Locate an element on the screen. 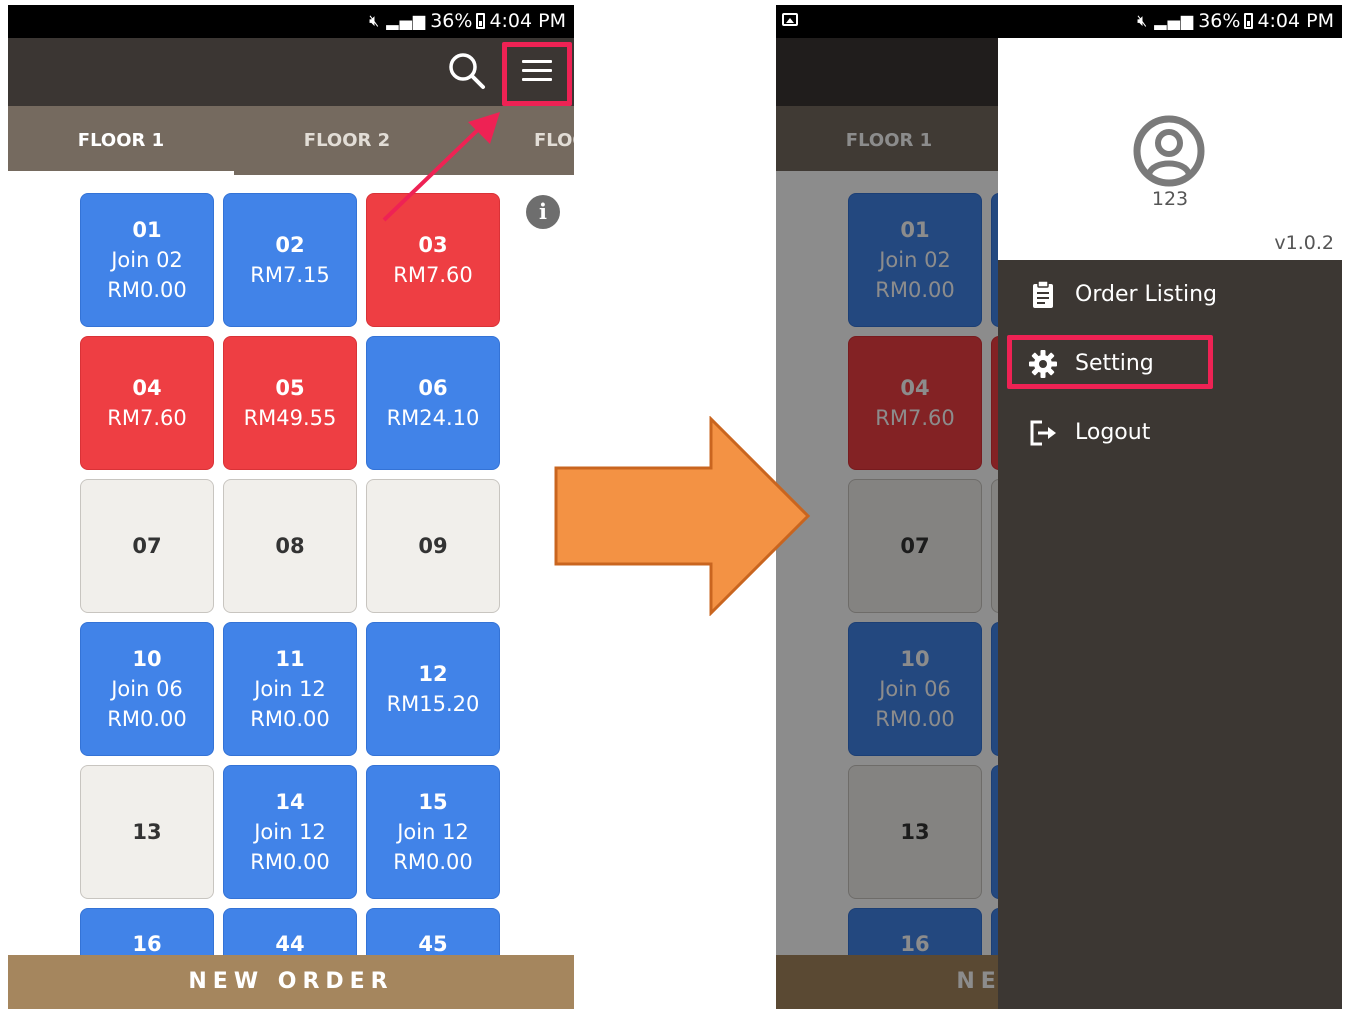 This screenshot has height=1009, width=1346. gallery-notification-icon is located at coordinates (790, 19).